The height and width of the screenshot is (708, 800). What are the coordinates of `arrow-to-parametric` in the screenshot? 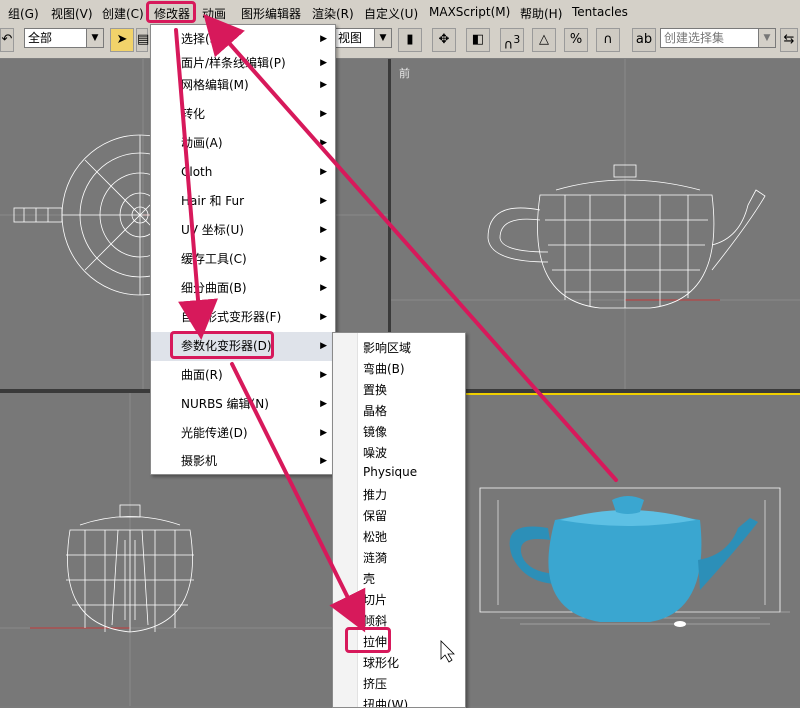 It's located at (196, 184).